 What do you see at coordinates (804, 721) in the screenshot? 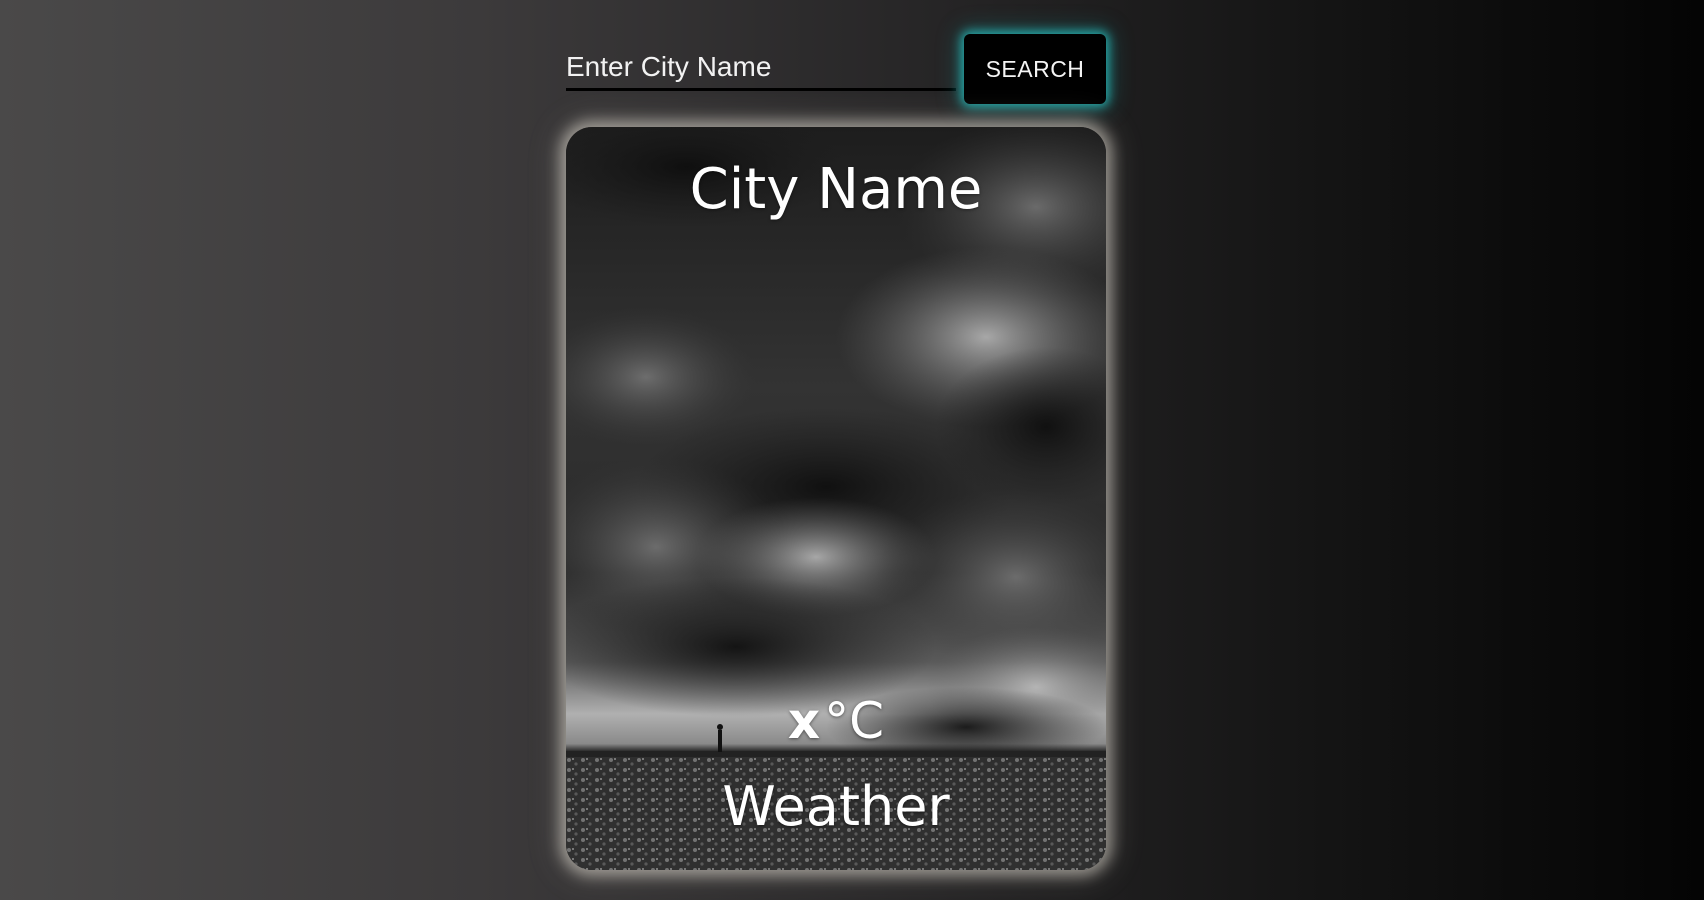
I see `temperature-value: x` at bounding box center [804, 721].